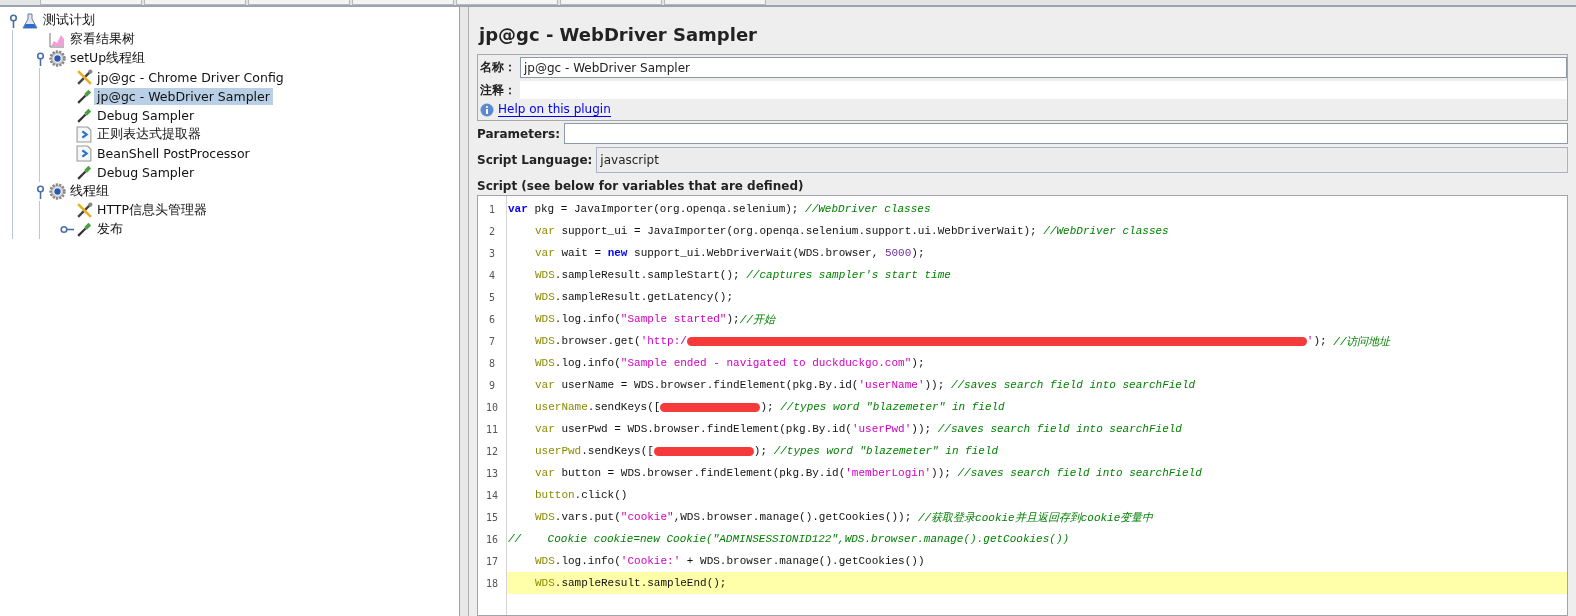 The width and height of the screenshot is (1576, 616). What do you see at coordinates (963, 342) in the screenshot?
I see `code-line: WDS.browser.get('http:/ '); //访问地址` at bounding box center [963, 342].